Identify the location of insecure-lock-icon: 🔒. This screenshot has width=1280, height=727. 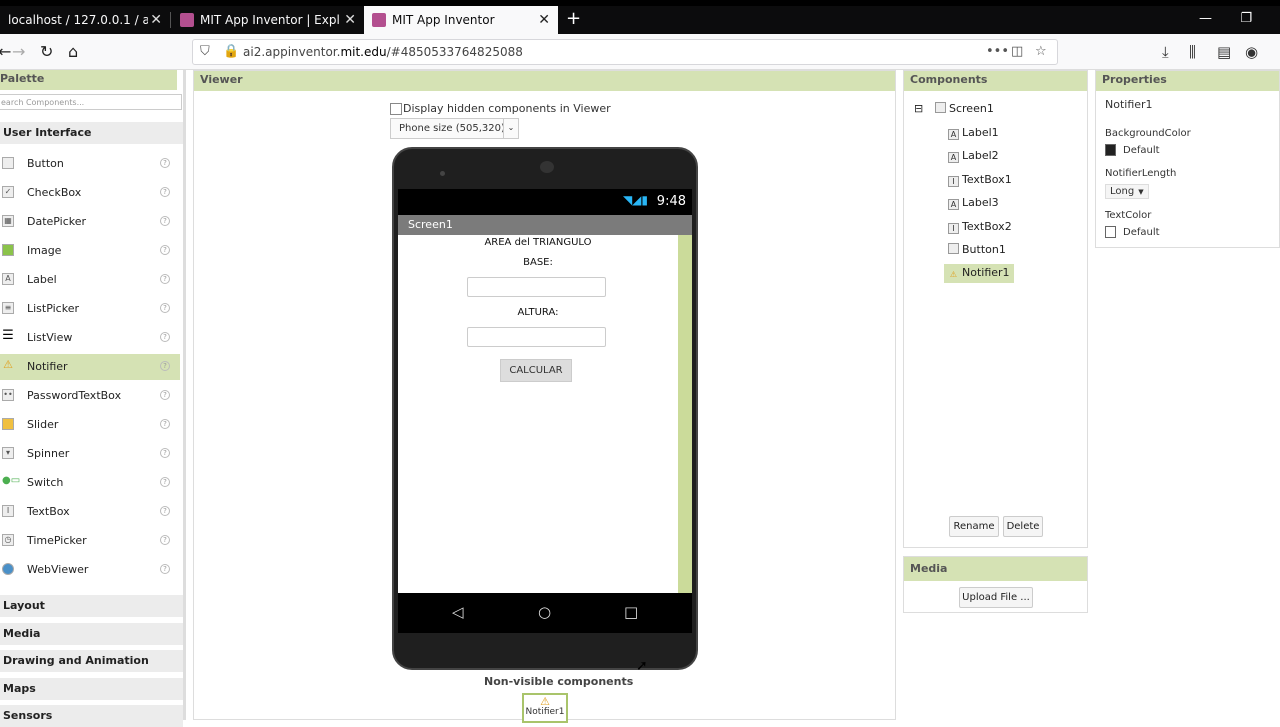
(231, 51).